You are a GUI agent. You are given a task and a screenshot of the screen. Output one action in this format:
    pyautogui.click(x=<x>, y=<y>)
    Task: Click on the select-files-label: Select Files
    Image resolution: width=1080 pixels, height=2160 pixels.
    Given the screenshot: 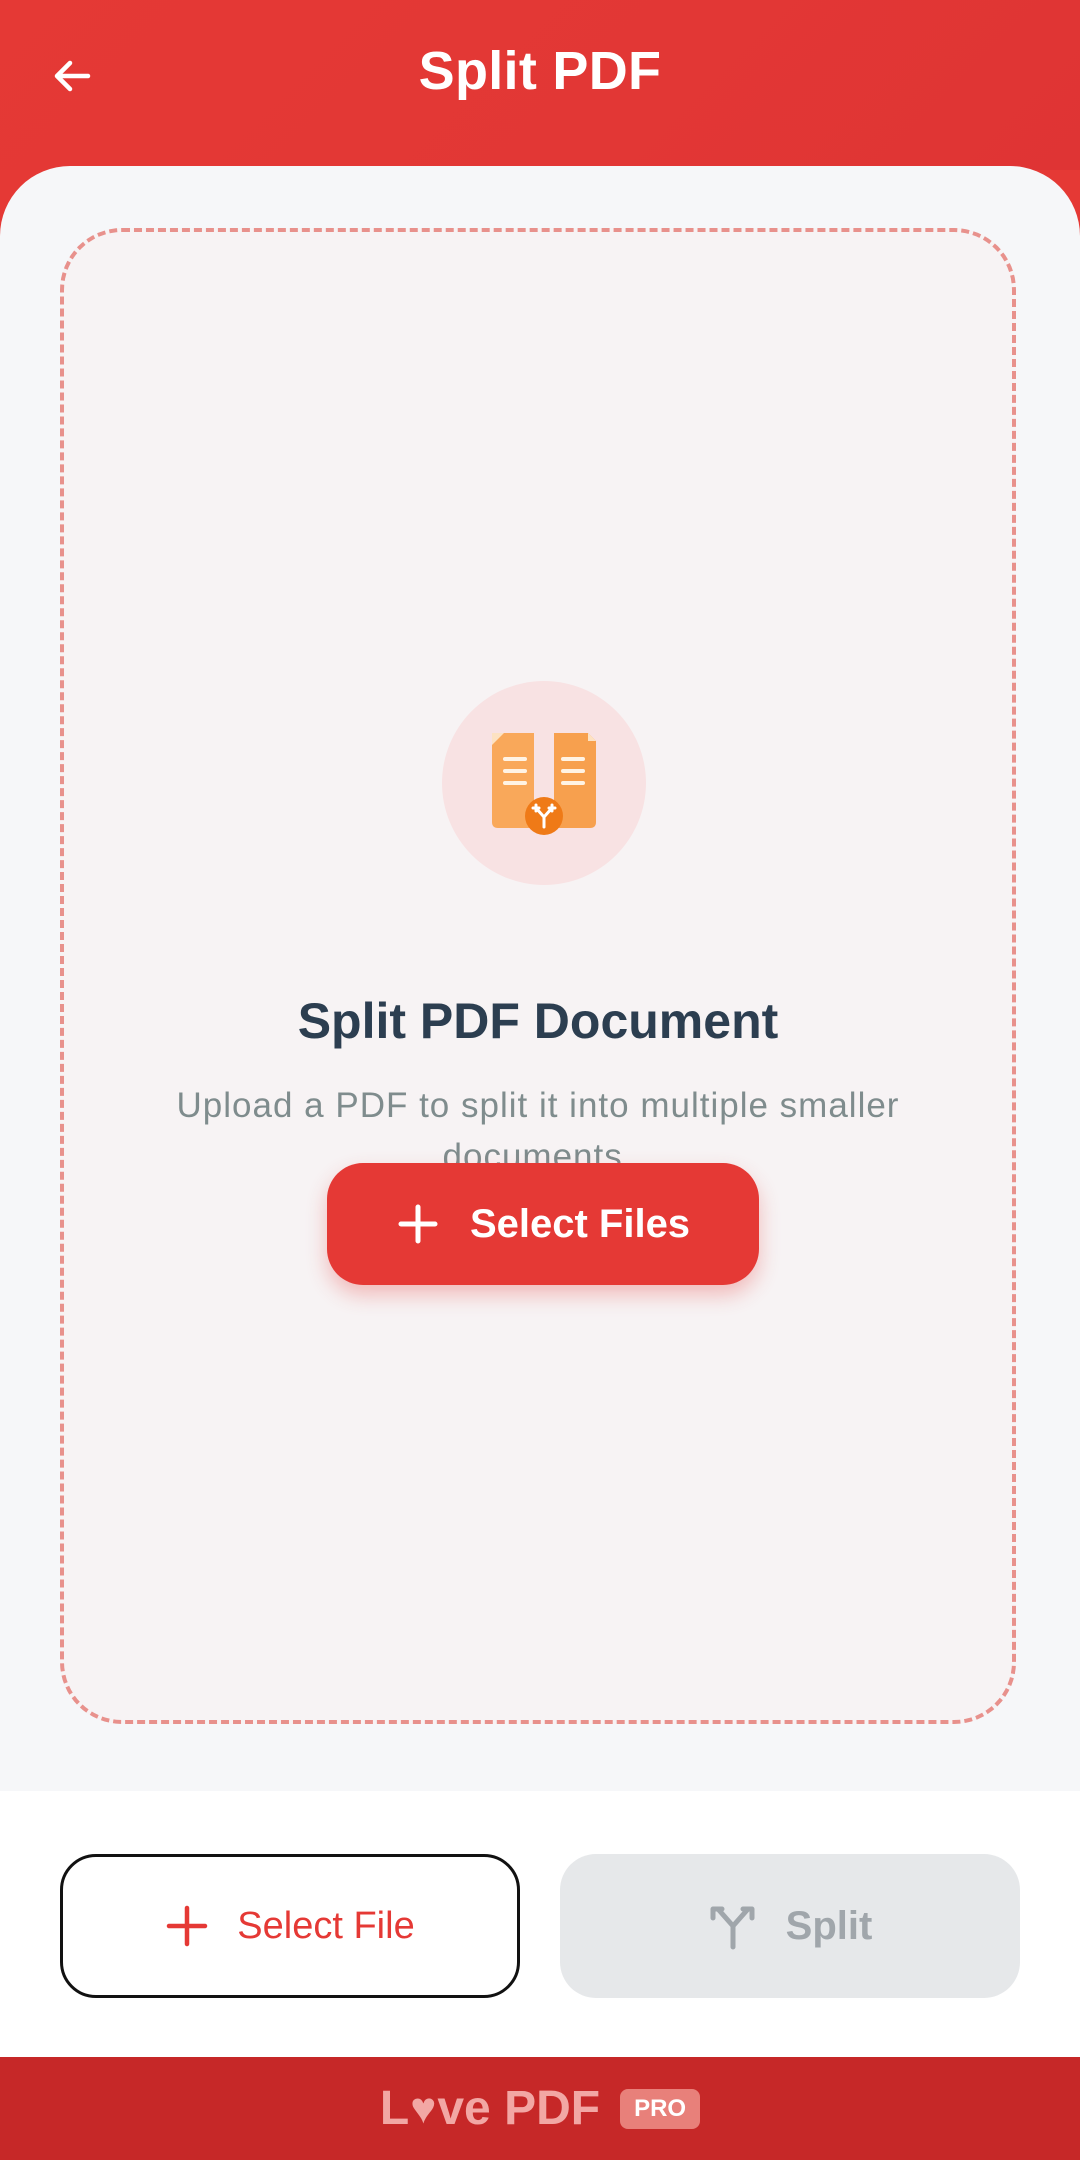 What is the action you would take?
    pyautogui.click(x=580, y=1223)
    